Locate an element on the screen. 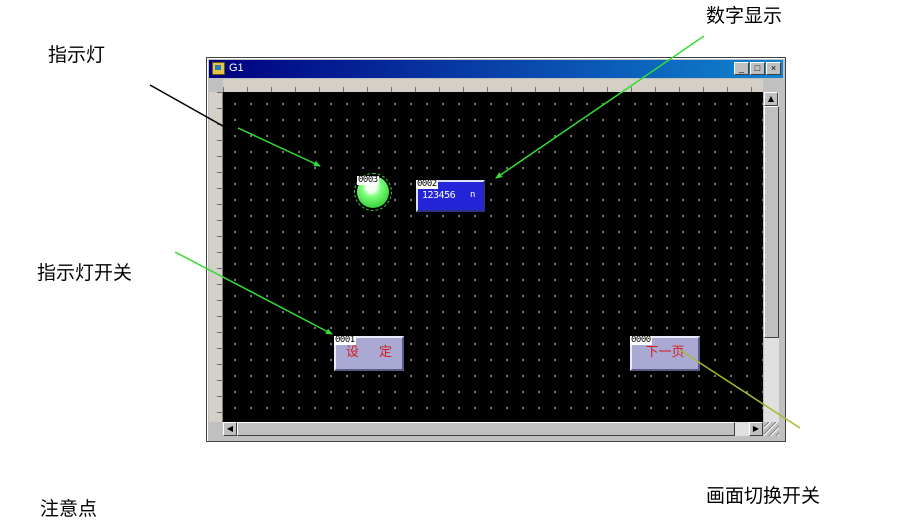 This screenshot has height=520, width=898. horizontal-scrollbar: ◀ ▶ is located at coordinates (493, 429).